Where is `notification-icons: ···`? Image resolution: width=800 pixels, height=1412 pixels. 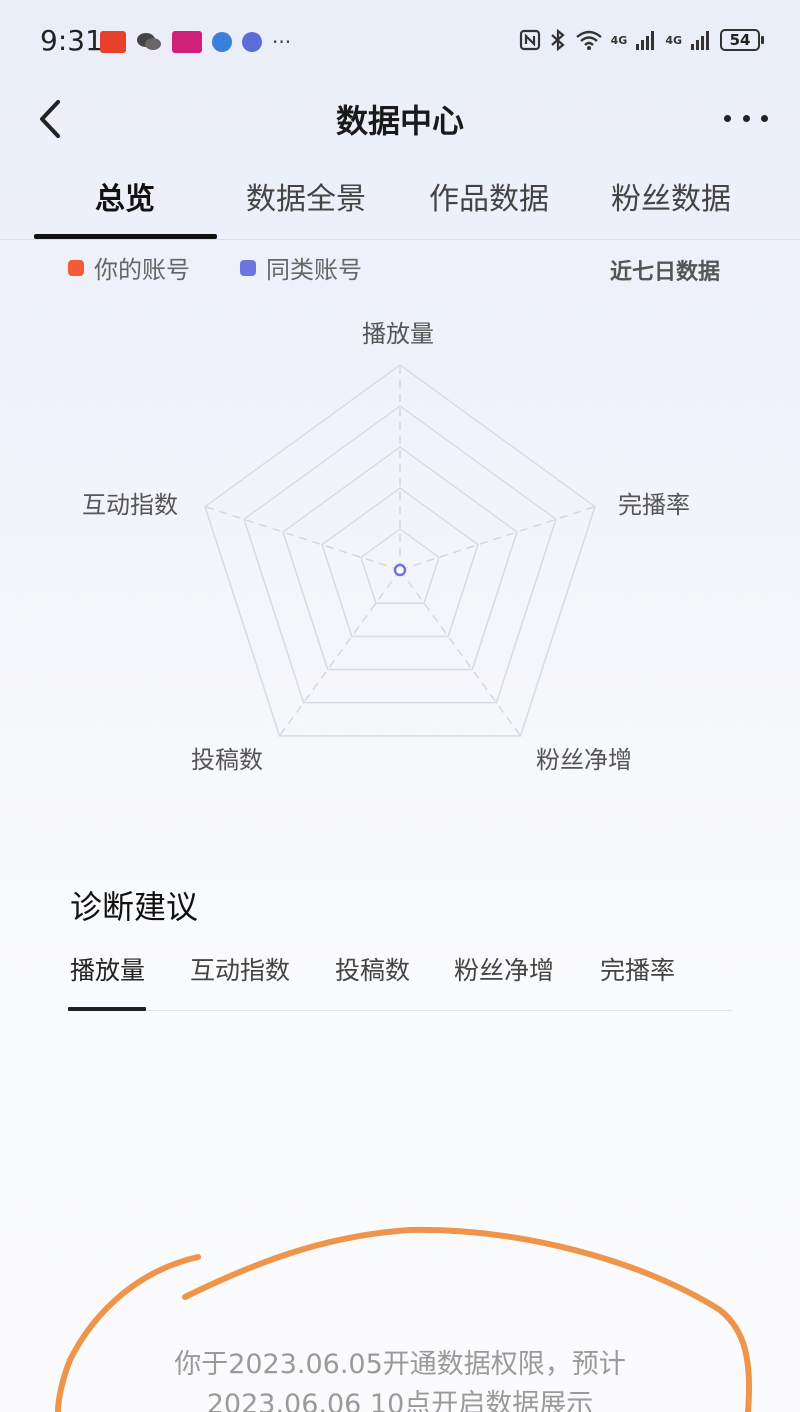
notification-icons: ··· is located at coordinates (195, 42).